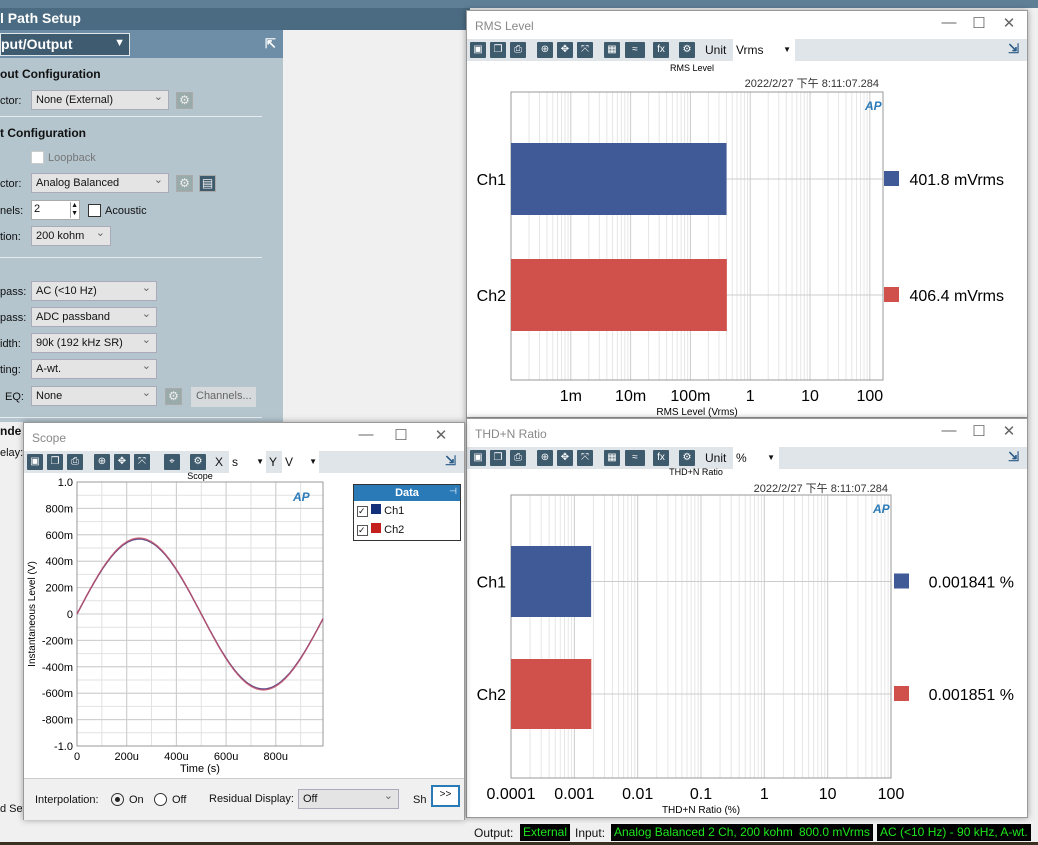 The image size is (1038, 845). What do you see at coordinates (57, 694) in the screenshot?
I see `y-tick-label: -600m` at bounding box center [57, 694].